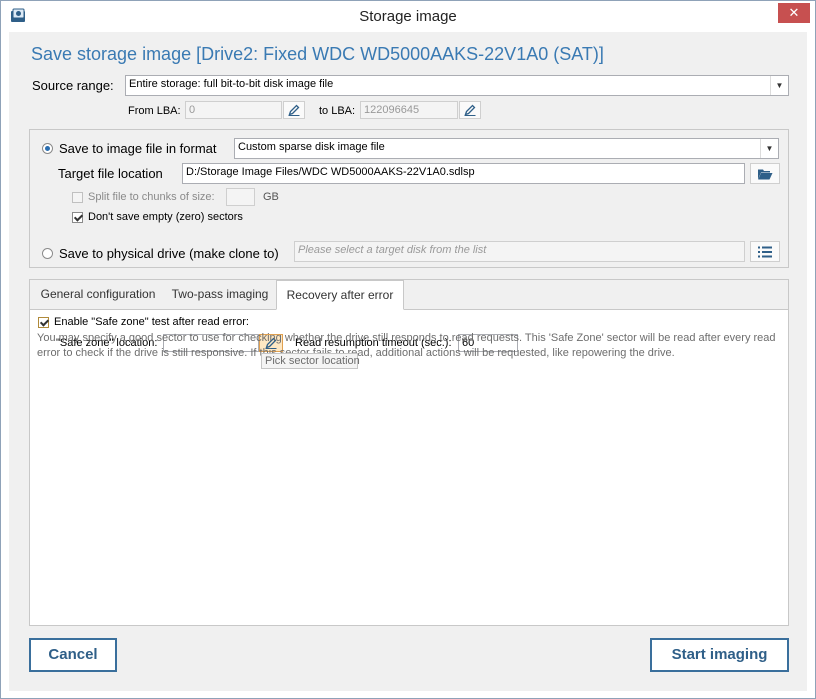 The width and height of the screenshot is (816, 699). I want to click on physical-drive-radio, so click(47, 253).